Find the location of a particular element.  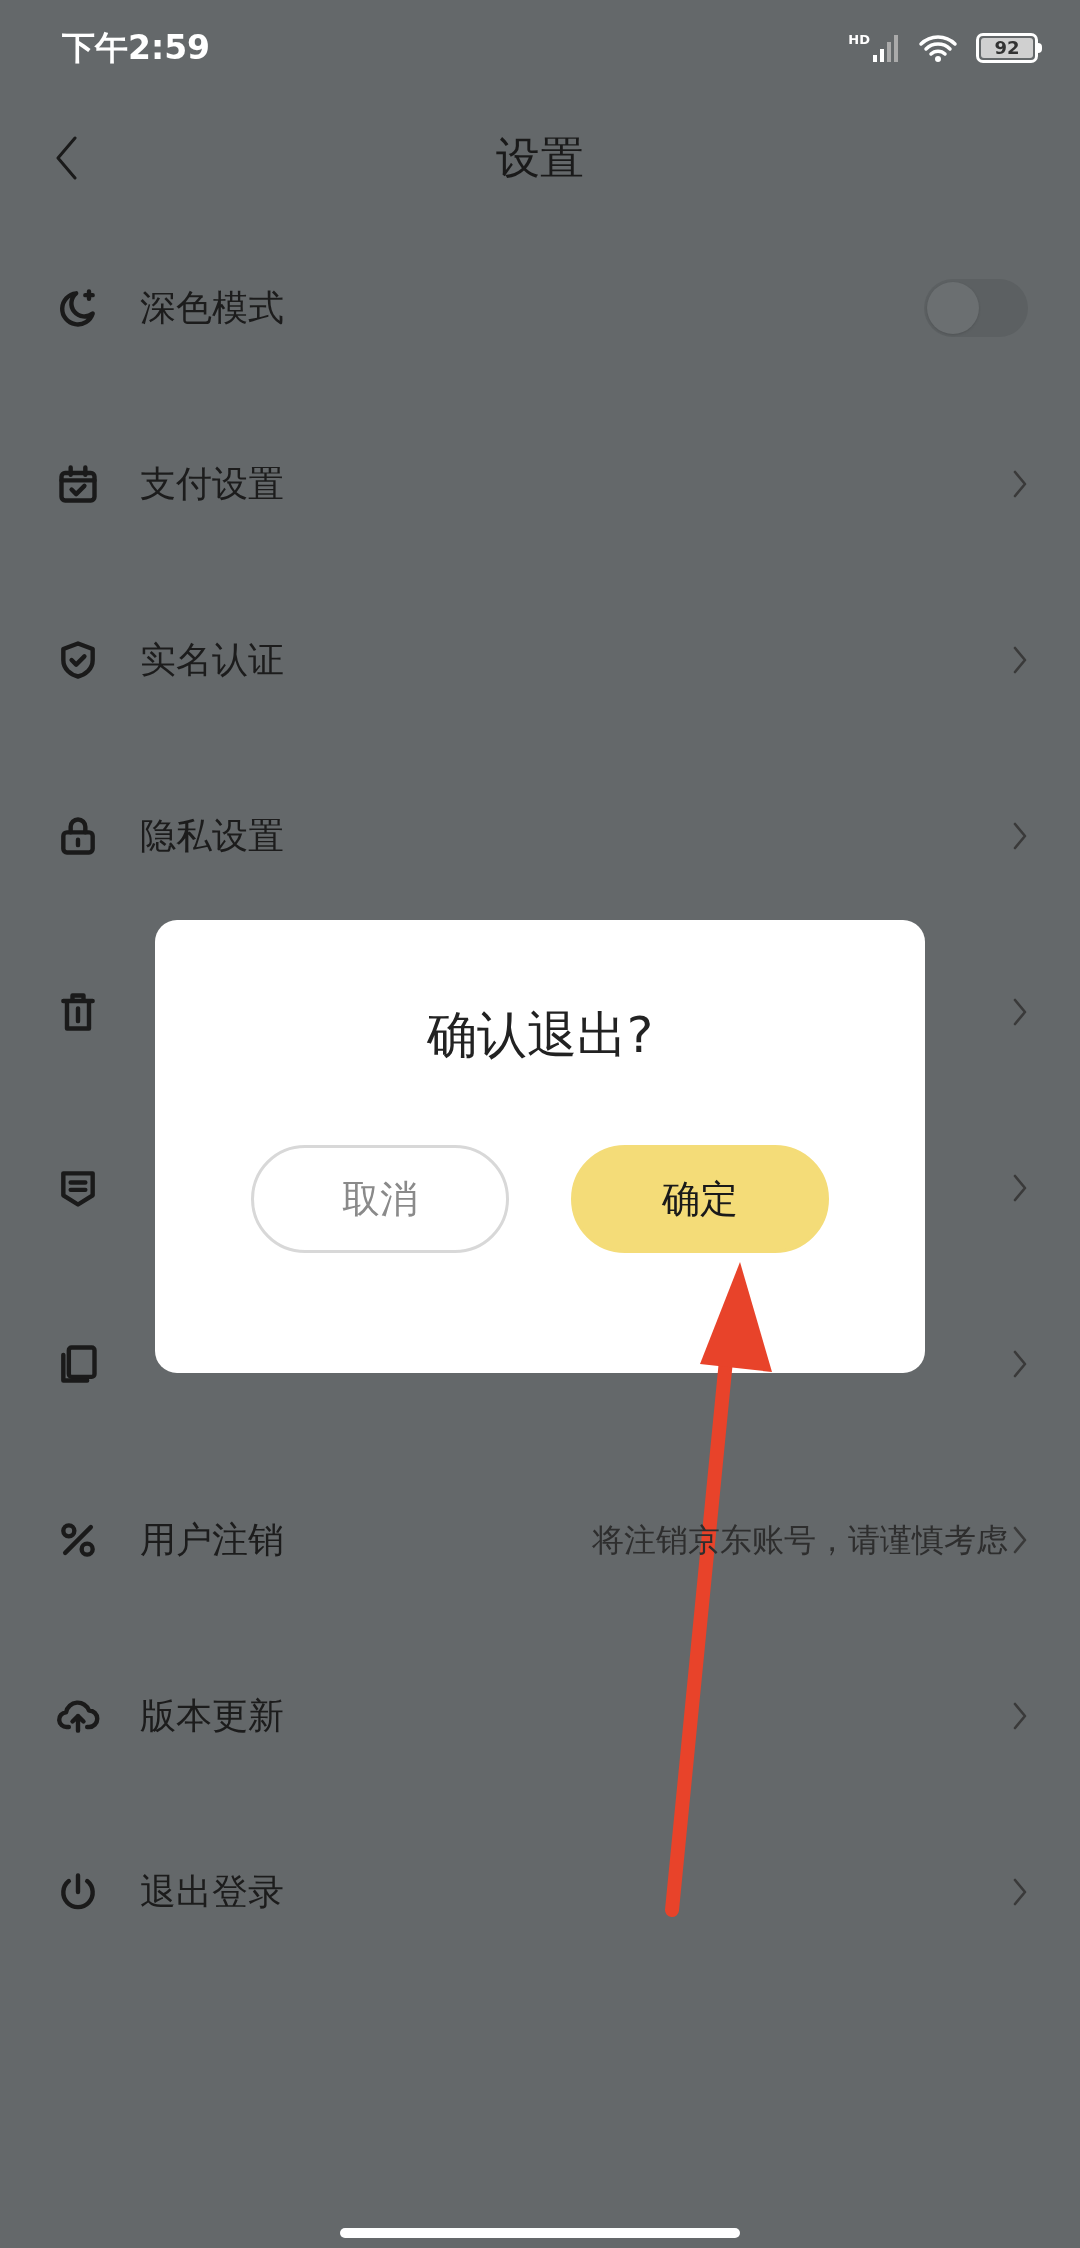

battery-level: 92 is located at coordinates (1007, 47).